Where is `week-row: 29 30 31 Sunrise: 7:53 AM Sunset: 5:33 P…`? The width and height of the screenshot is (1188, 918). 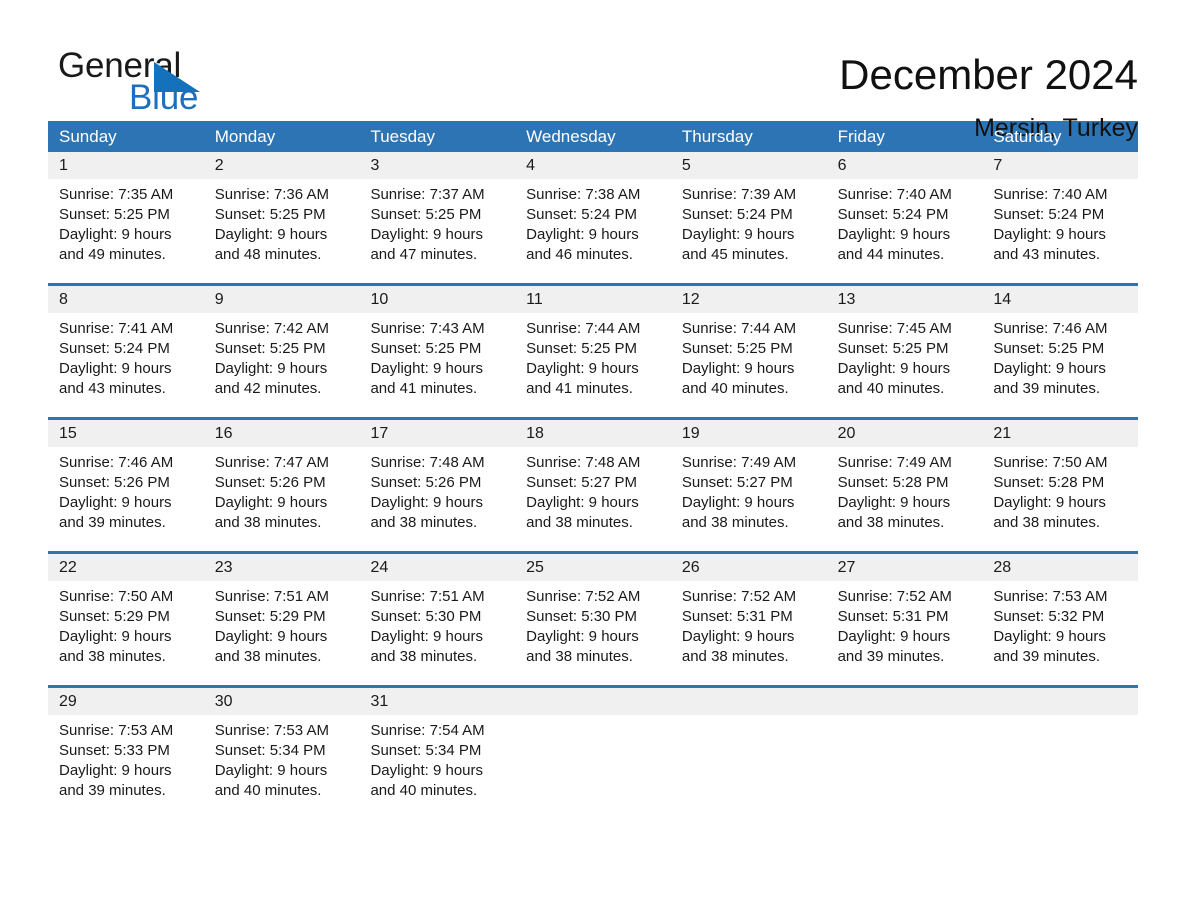 week-row: 29 30 31 Sunrise: 7:53 AM Sunset: 5:33 P… is located at coordinates (593, 752).